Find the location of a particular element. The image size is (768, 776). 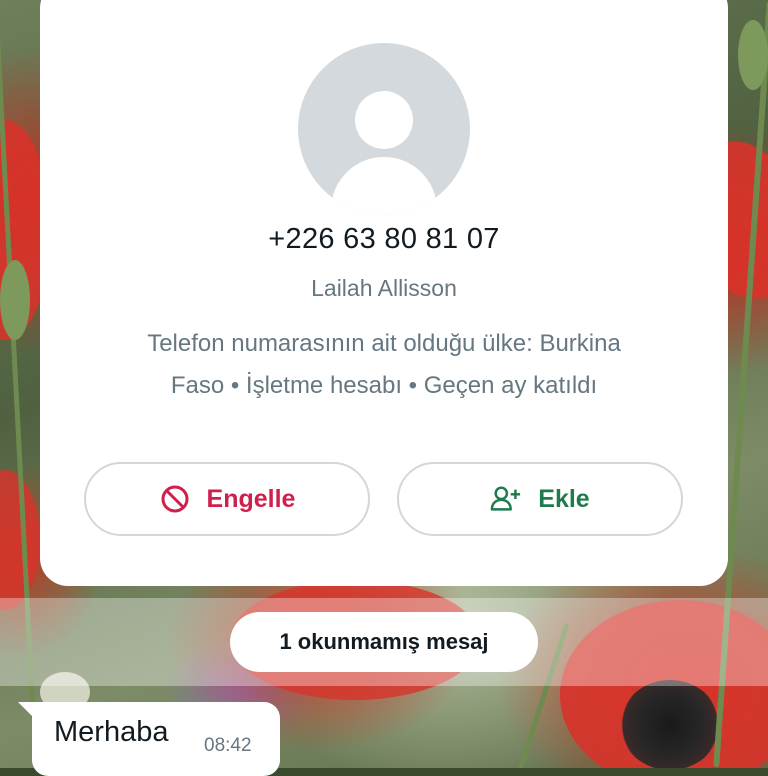

block-button: Engelle is located at coordinates (227, 499).